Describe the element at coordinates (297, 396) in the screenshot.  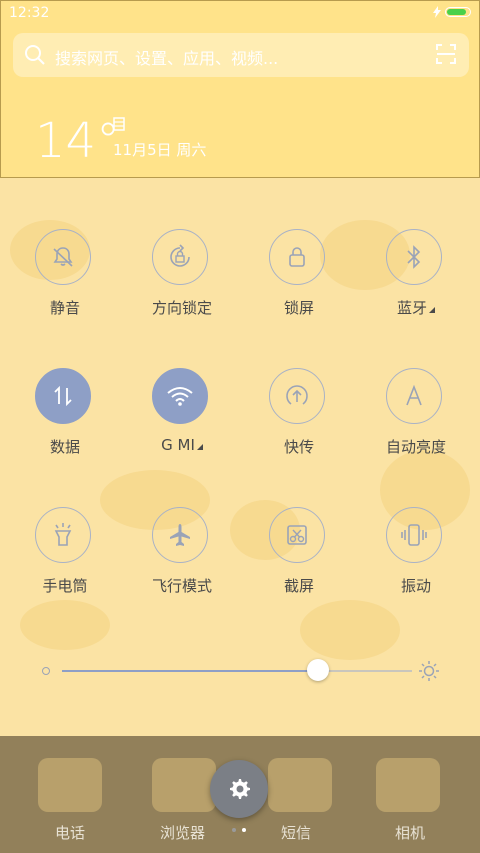
I see `share-arrow-icon` at that location.